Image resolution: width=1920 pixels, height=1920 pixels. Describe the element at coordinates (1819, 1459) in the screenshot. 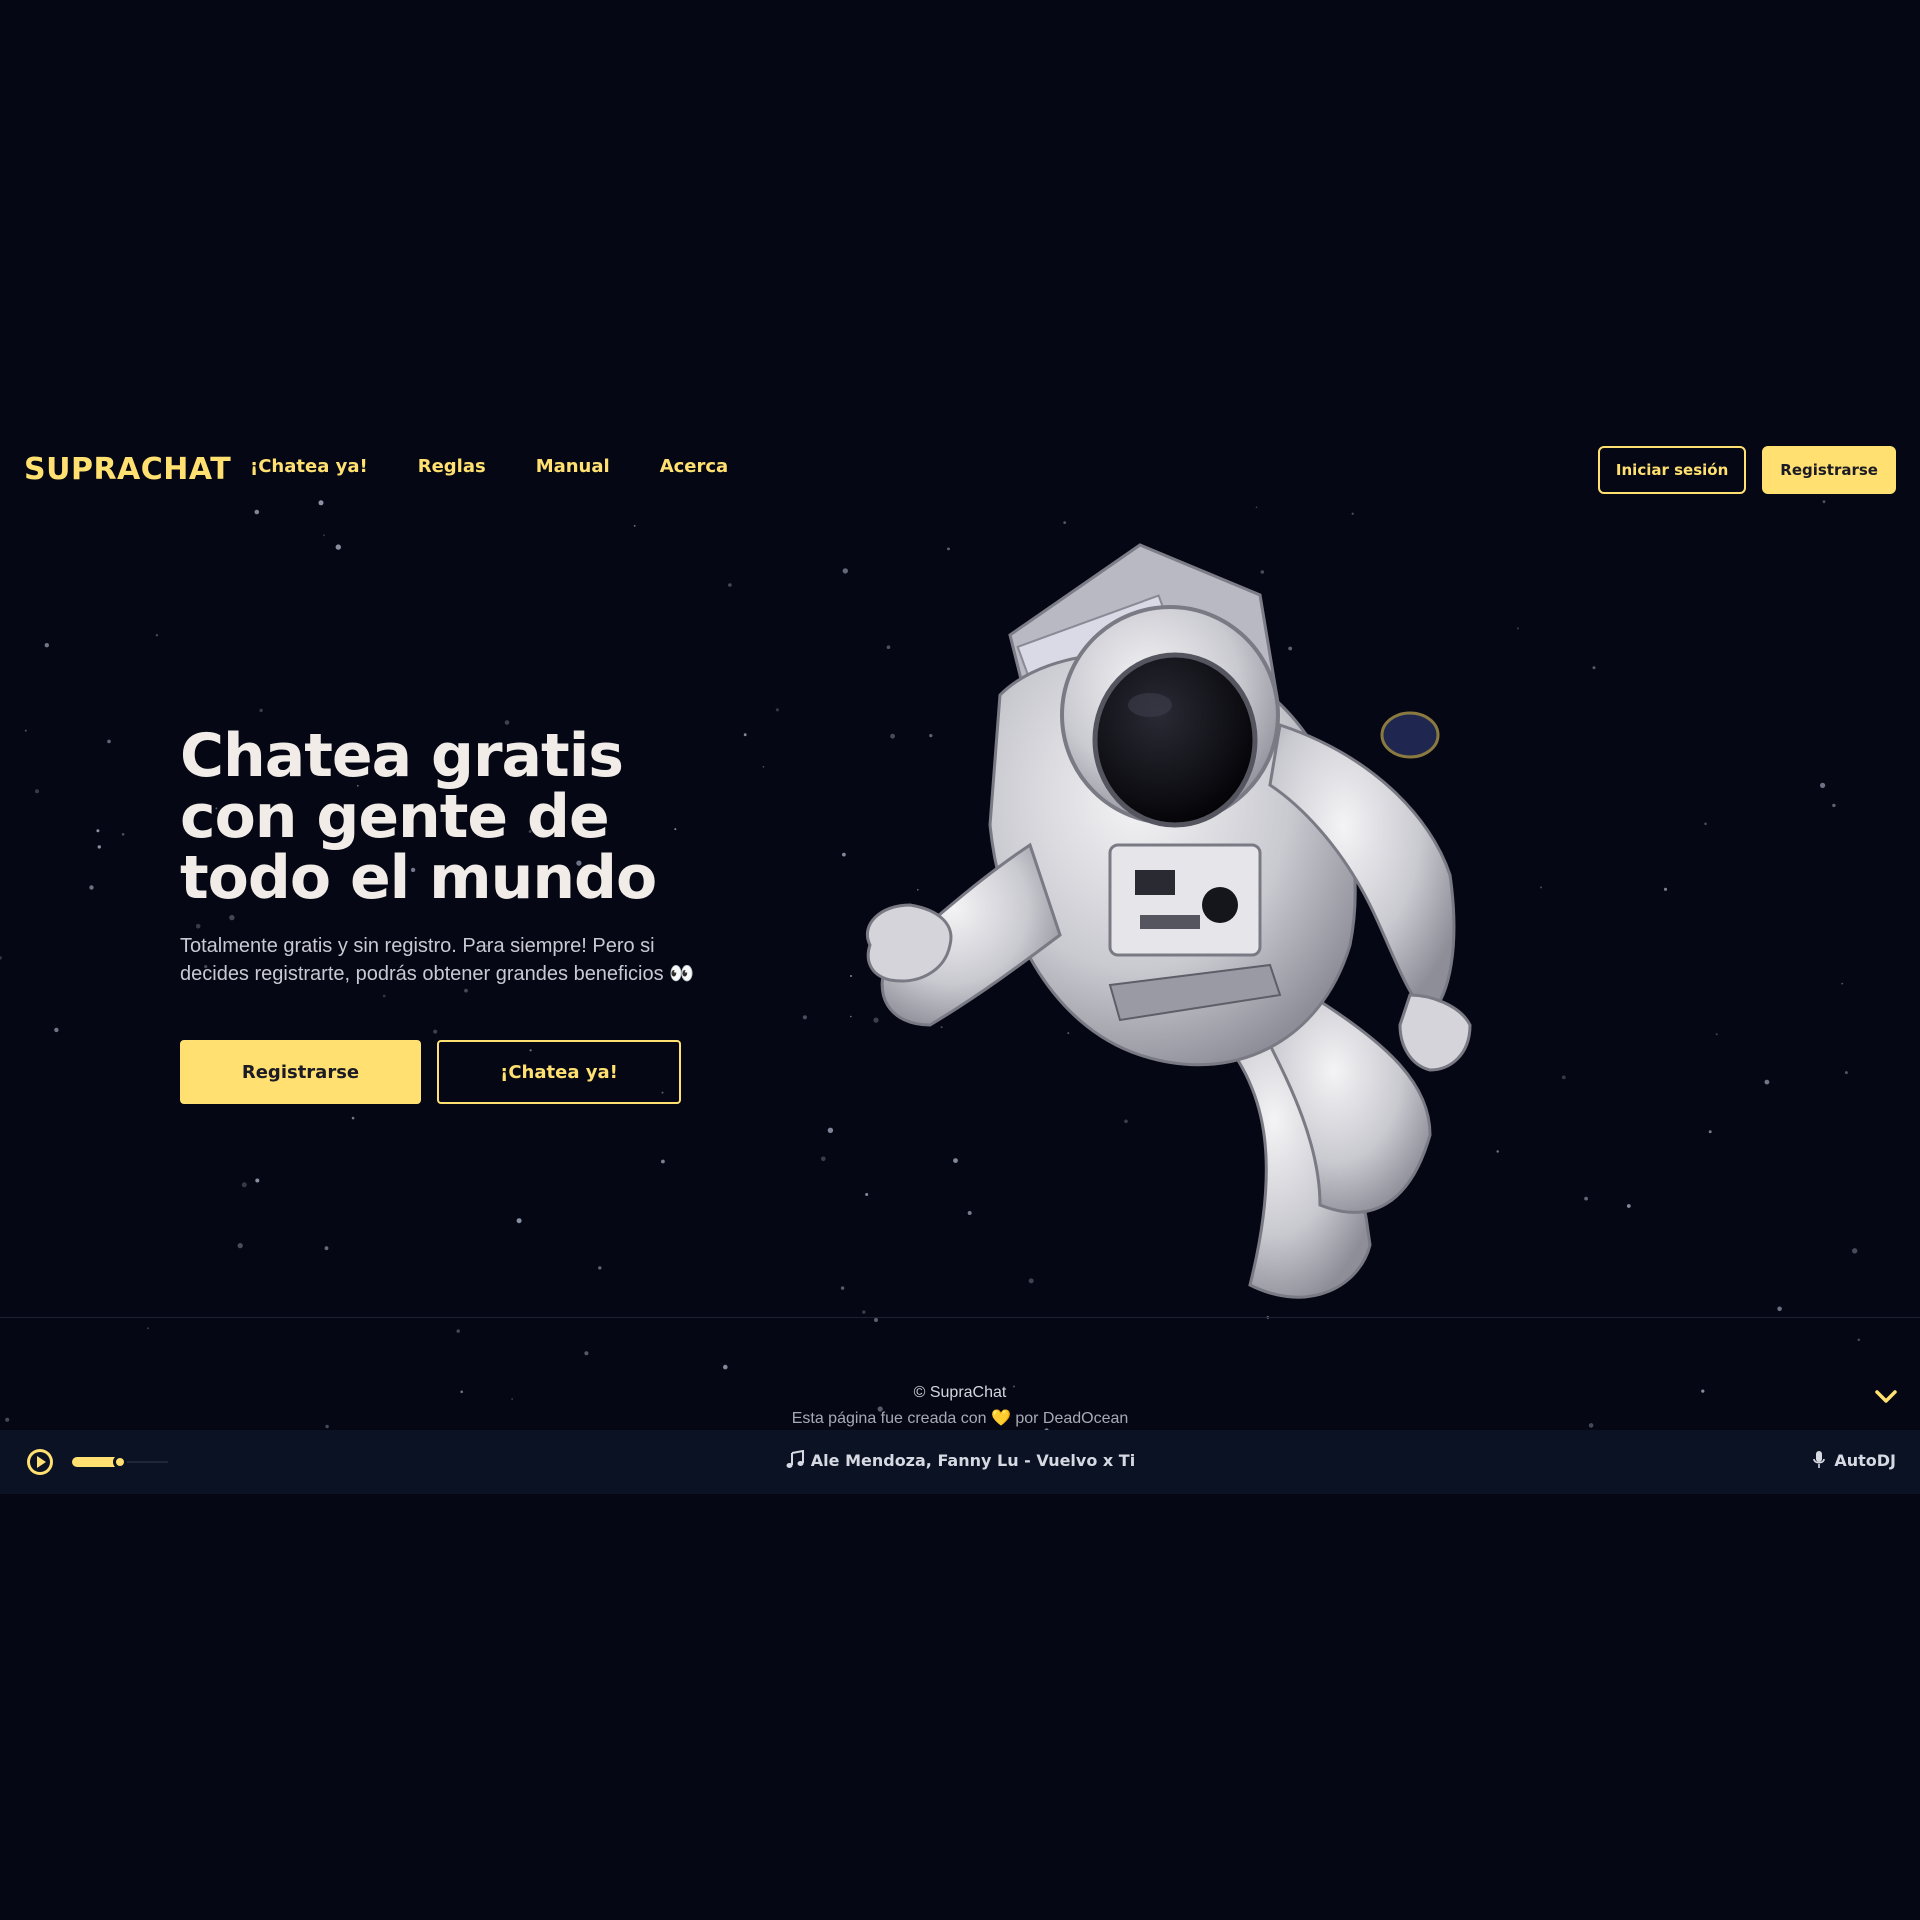

I see `microphone-icon` at that location.